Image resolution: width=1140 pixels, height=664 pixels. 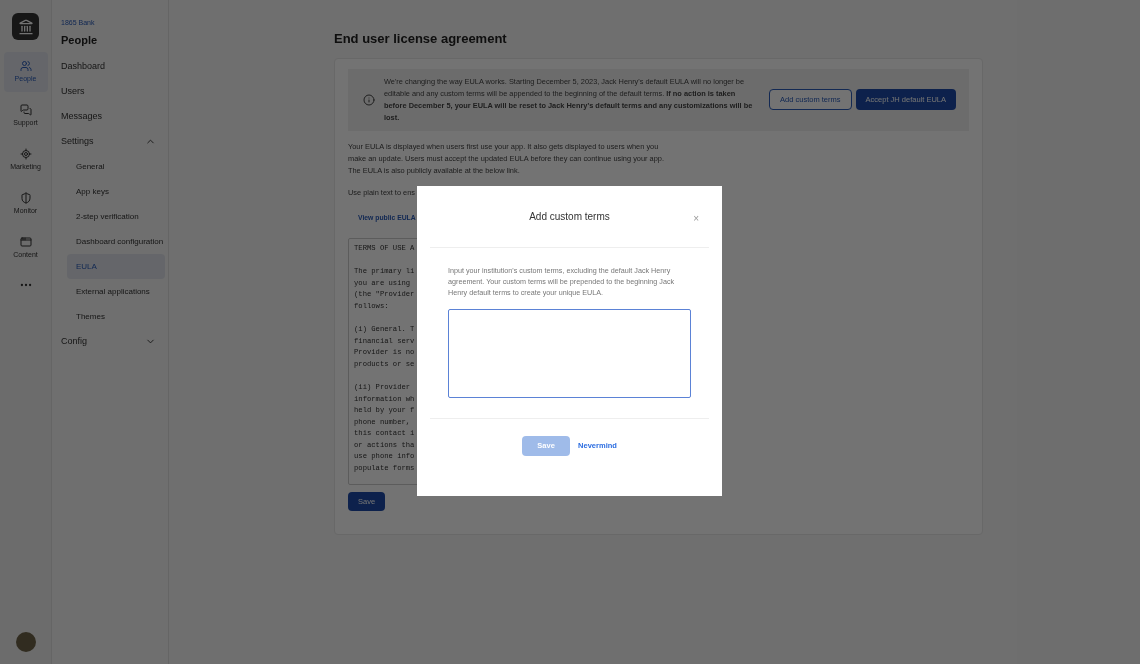 What do you see at coordinates (108, 116) in the screenshot?
I see `nav-item: Messages` at bounding box center [108, 116].